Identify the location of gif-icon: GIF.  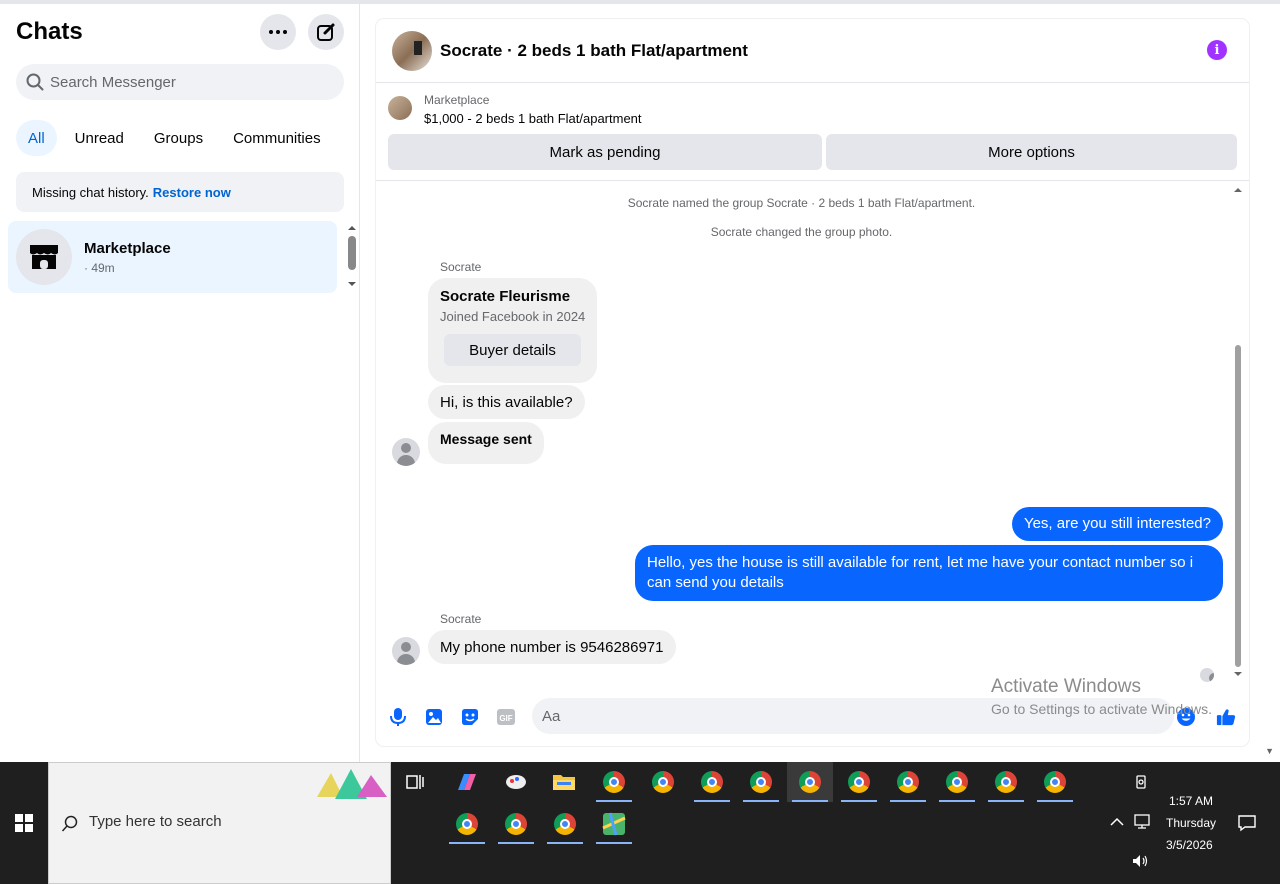
(506, 717).